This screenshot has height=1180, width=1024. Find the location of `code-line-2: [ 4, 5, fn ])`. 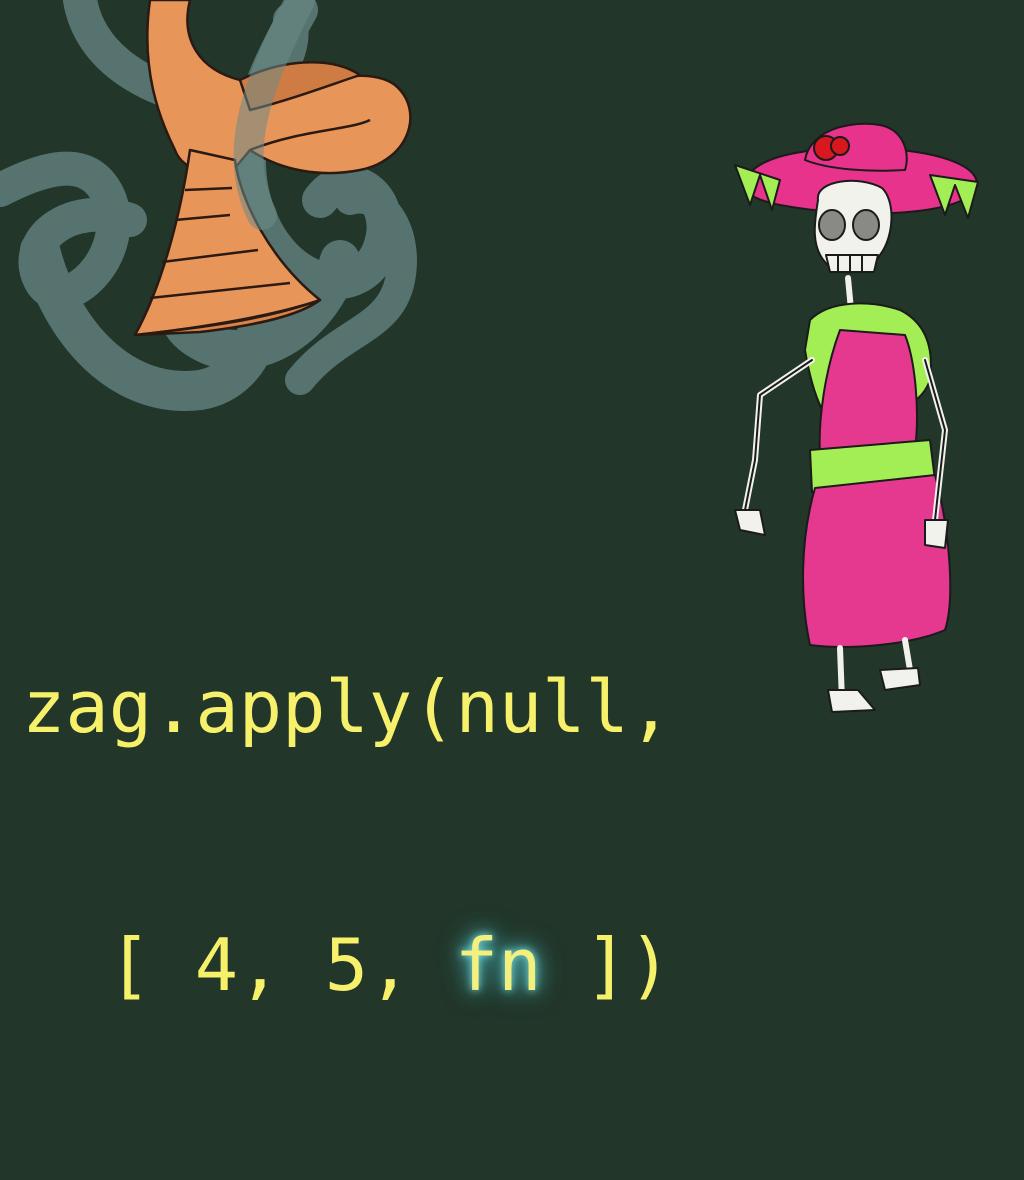

code-line-2: [ 4, 5, fn ]) is located at coordinates (347, 965).